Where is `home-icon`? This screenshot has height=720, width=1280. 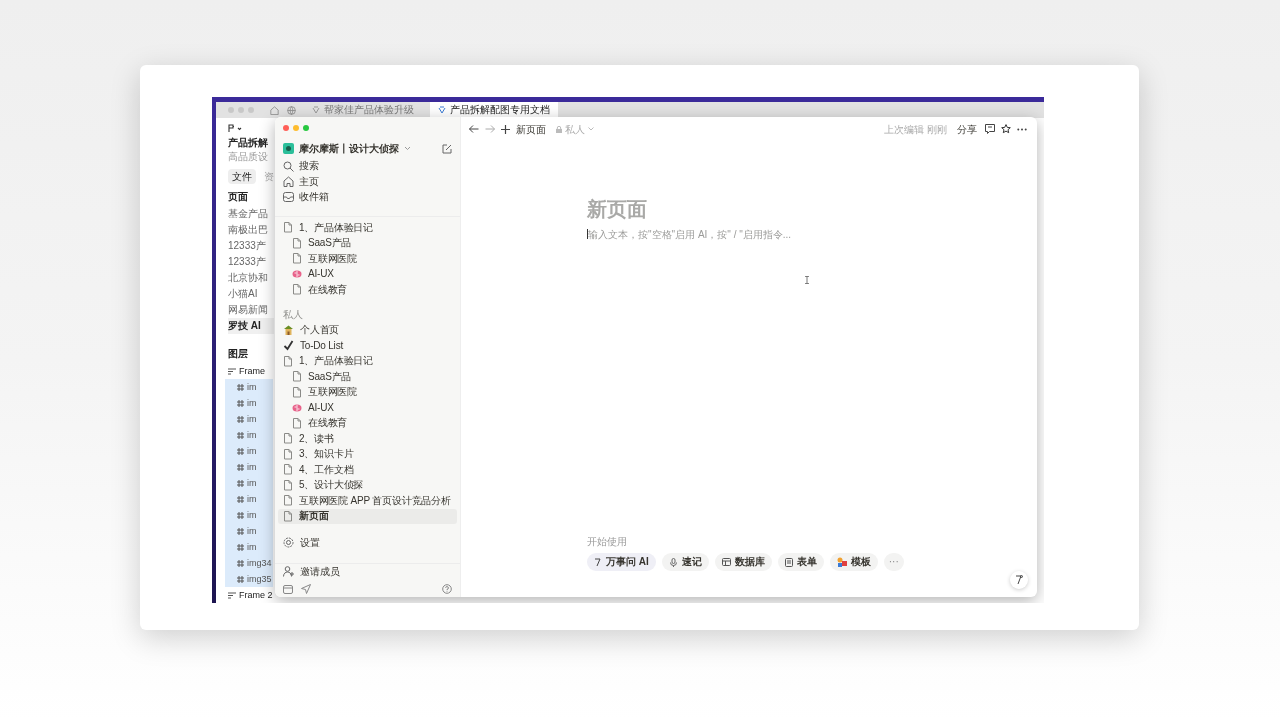
home-icon is located at coordinates (274, 110).